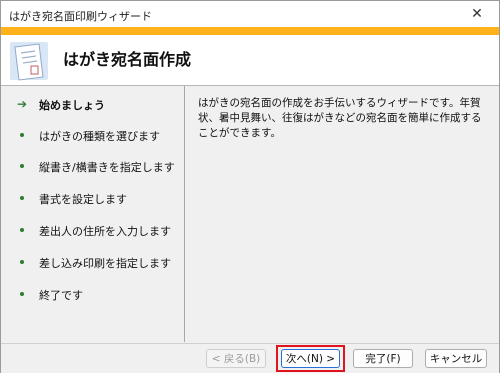  What do you see at coordinates (383, 358) in the screenshot?
I see `finish-button: 完了(F)` at bounding box center [383, 358].